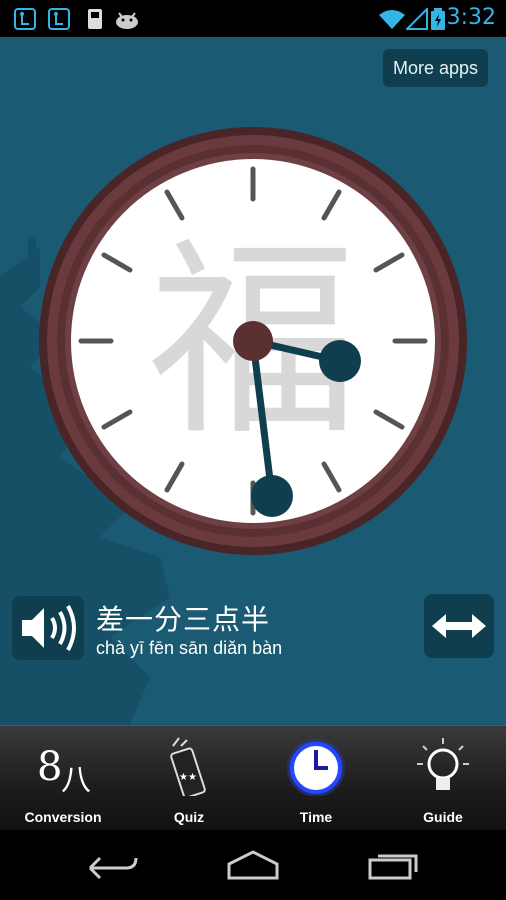 Image resolution: width=506 pixels, height=900 pixels. What do you see at coordinates (183, 619) in the screenshot?
I see `phrase-hanzi: 差一分三点半` at bounding box center [183, 619].